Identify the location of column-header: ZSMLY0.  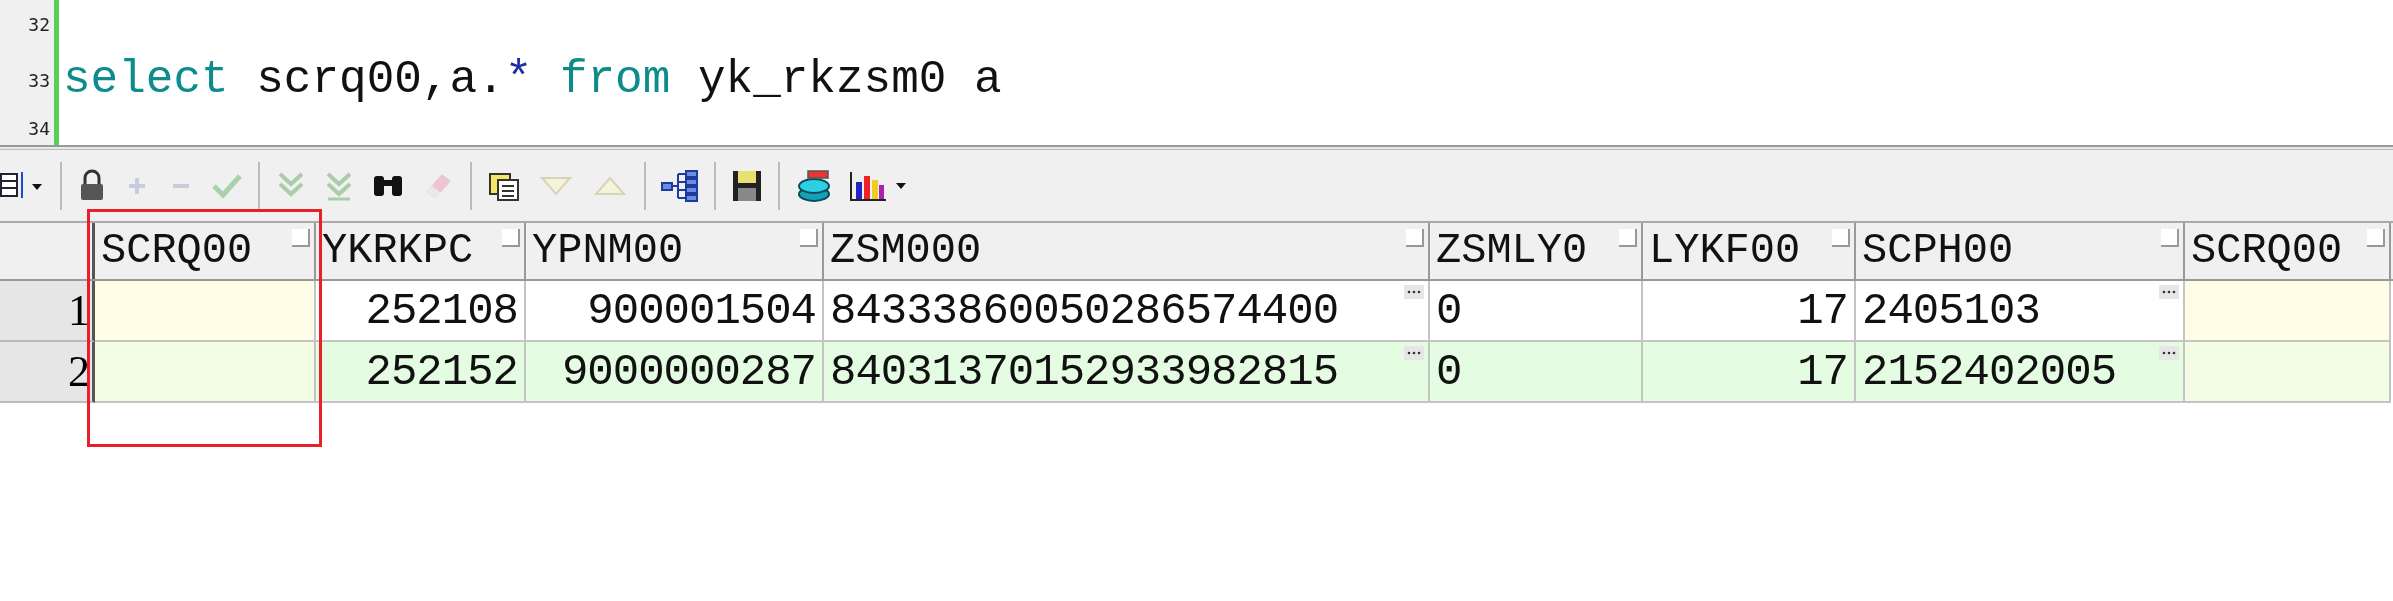
(1536, 251).